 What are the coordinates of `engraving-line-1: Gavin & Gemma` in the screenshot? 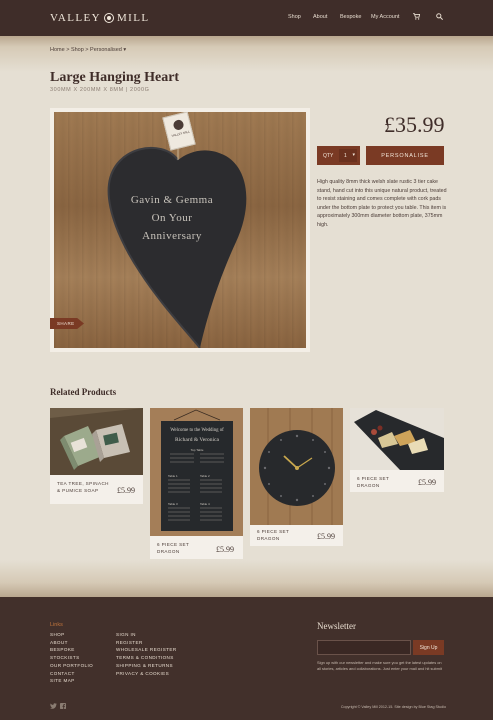 It's located at (172, 200).